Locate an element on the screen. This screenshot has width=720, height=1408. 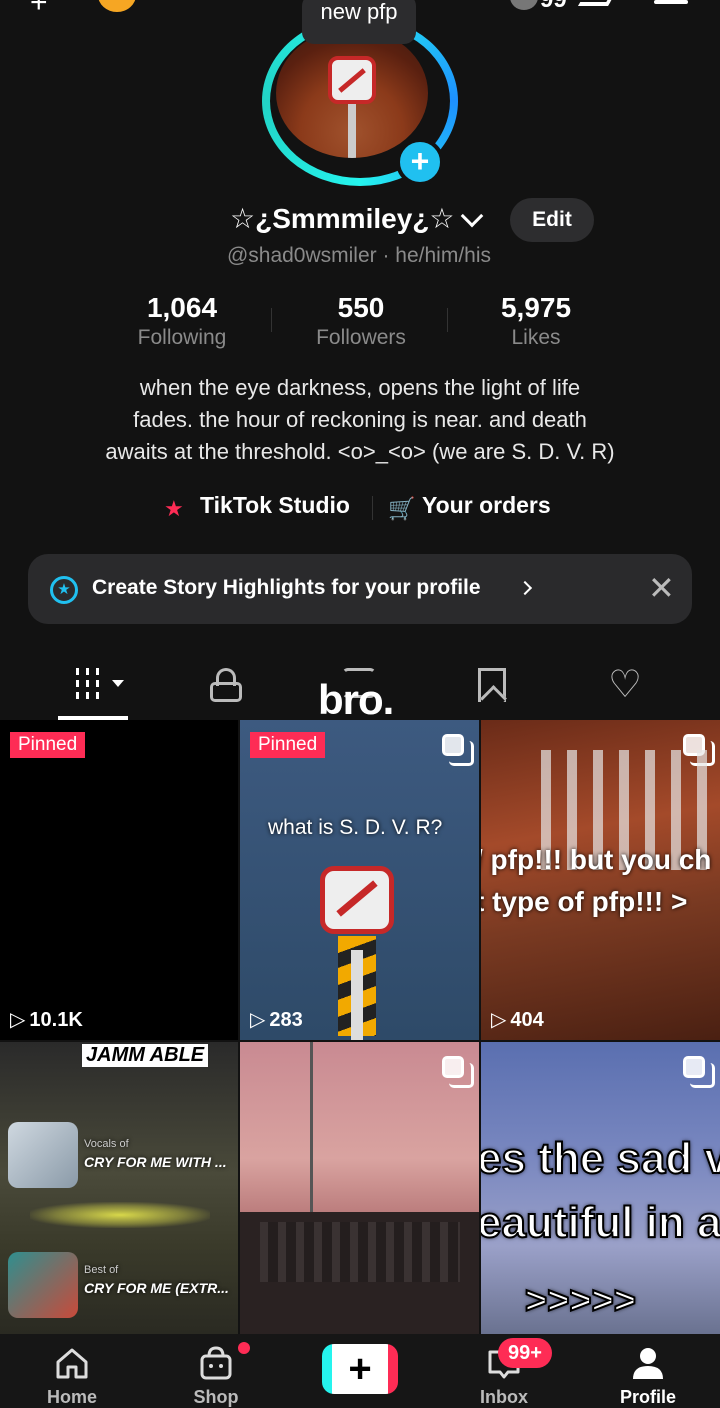
person-icon is located at coordinates (648, 1363).